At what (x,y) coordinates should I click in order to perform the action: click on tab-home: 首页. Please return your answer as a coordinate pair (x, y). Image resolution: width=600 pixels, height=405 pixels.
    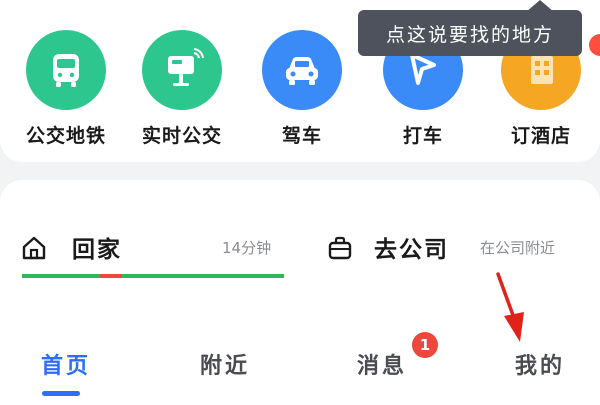
    Looking at the image, I should click on (66, 368).